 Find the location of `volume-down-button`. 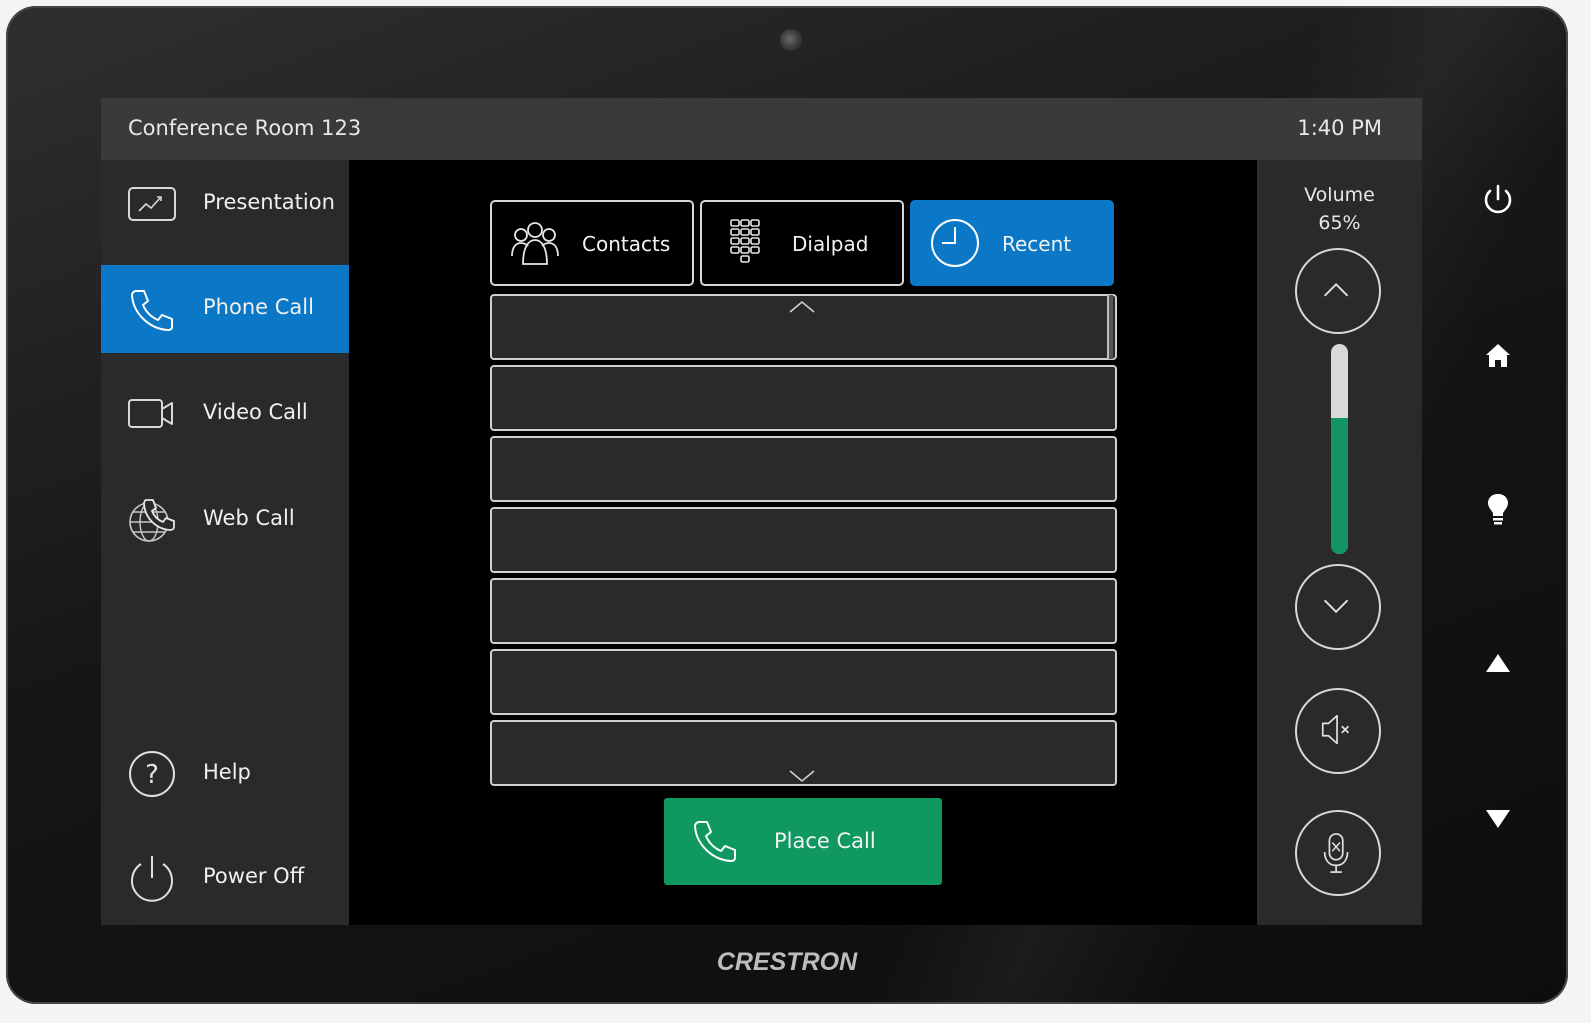

volume-down-button is located at coordinates (1338, 607).